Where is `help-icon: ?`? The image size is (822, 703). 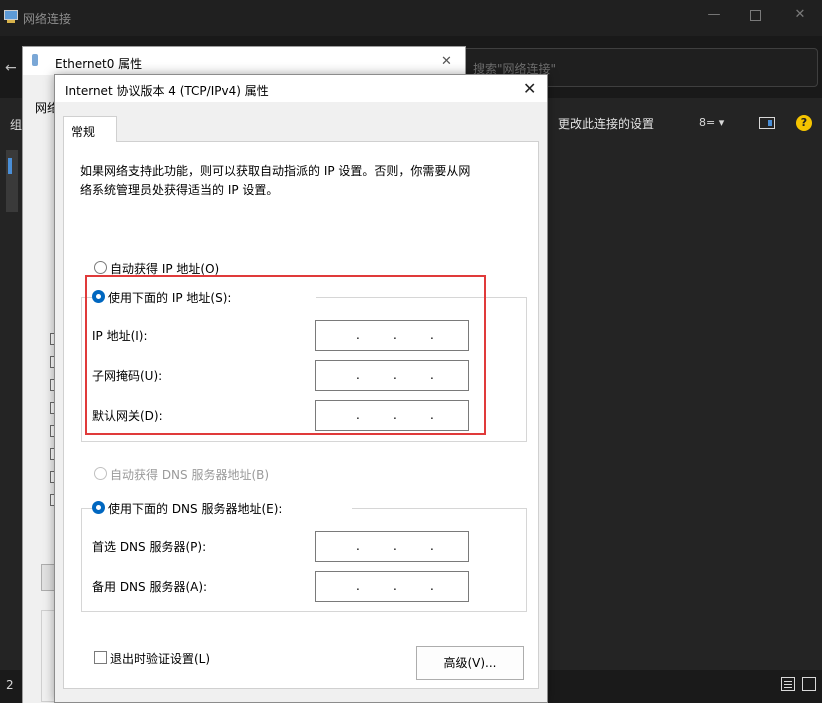 help-icon: ? is located at coordinates (804, 123).